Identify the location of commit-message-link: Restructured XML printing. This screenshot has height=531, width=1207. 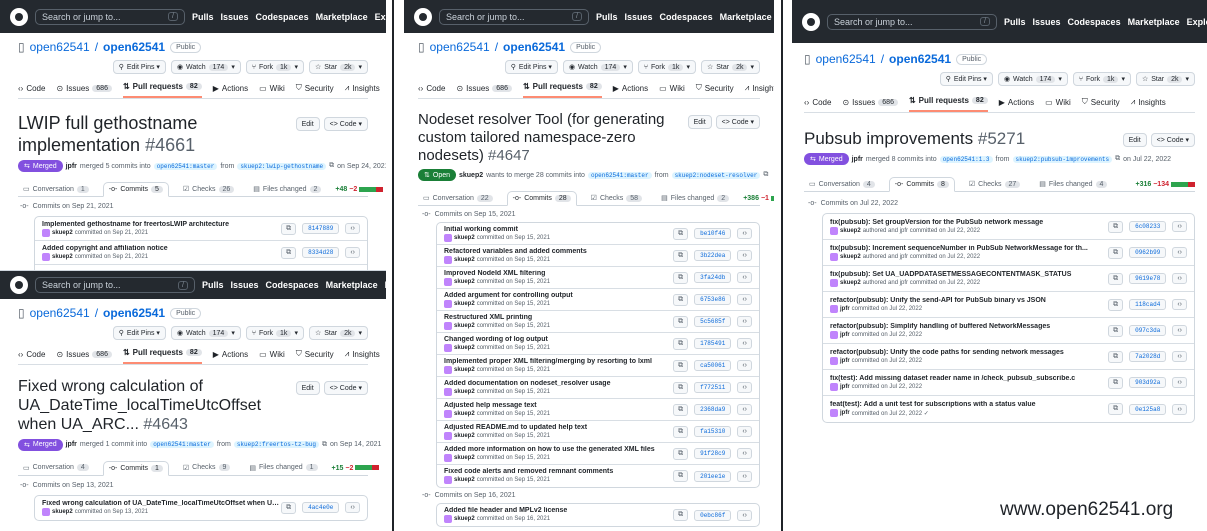
(558, 317).